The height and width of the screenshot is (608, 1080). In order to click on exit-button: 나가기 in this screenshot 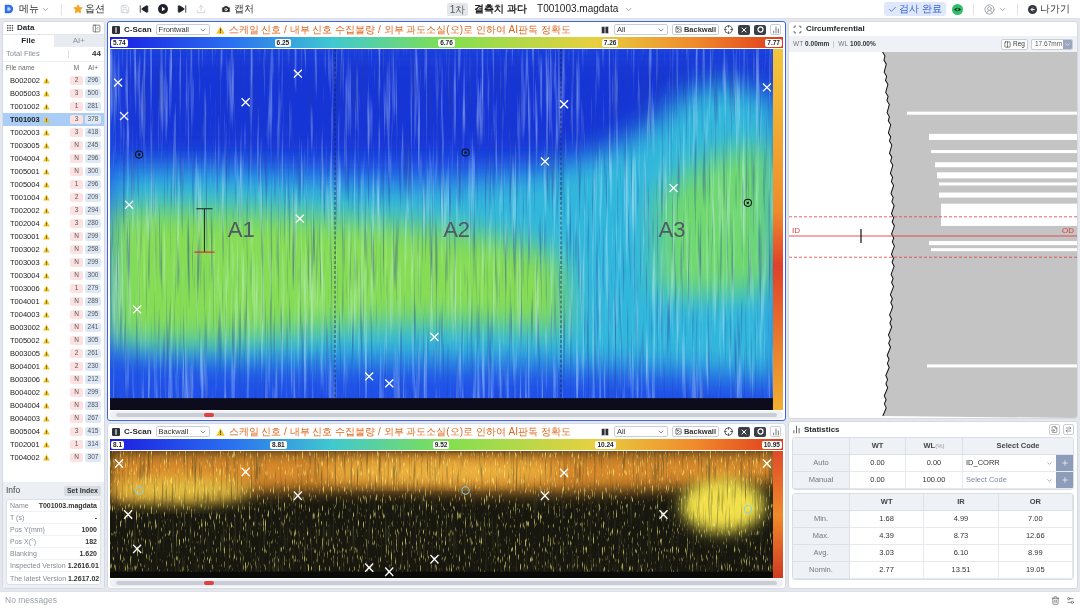, I will do `click(1049, 9)`.